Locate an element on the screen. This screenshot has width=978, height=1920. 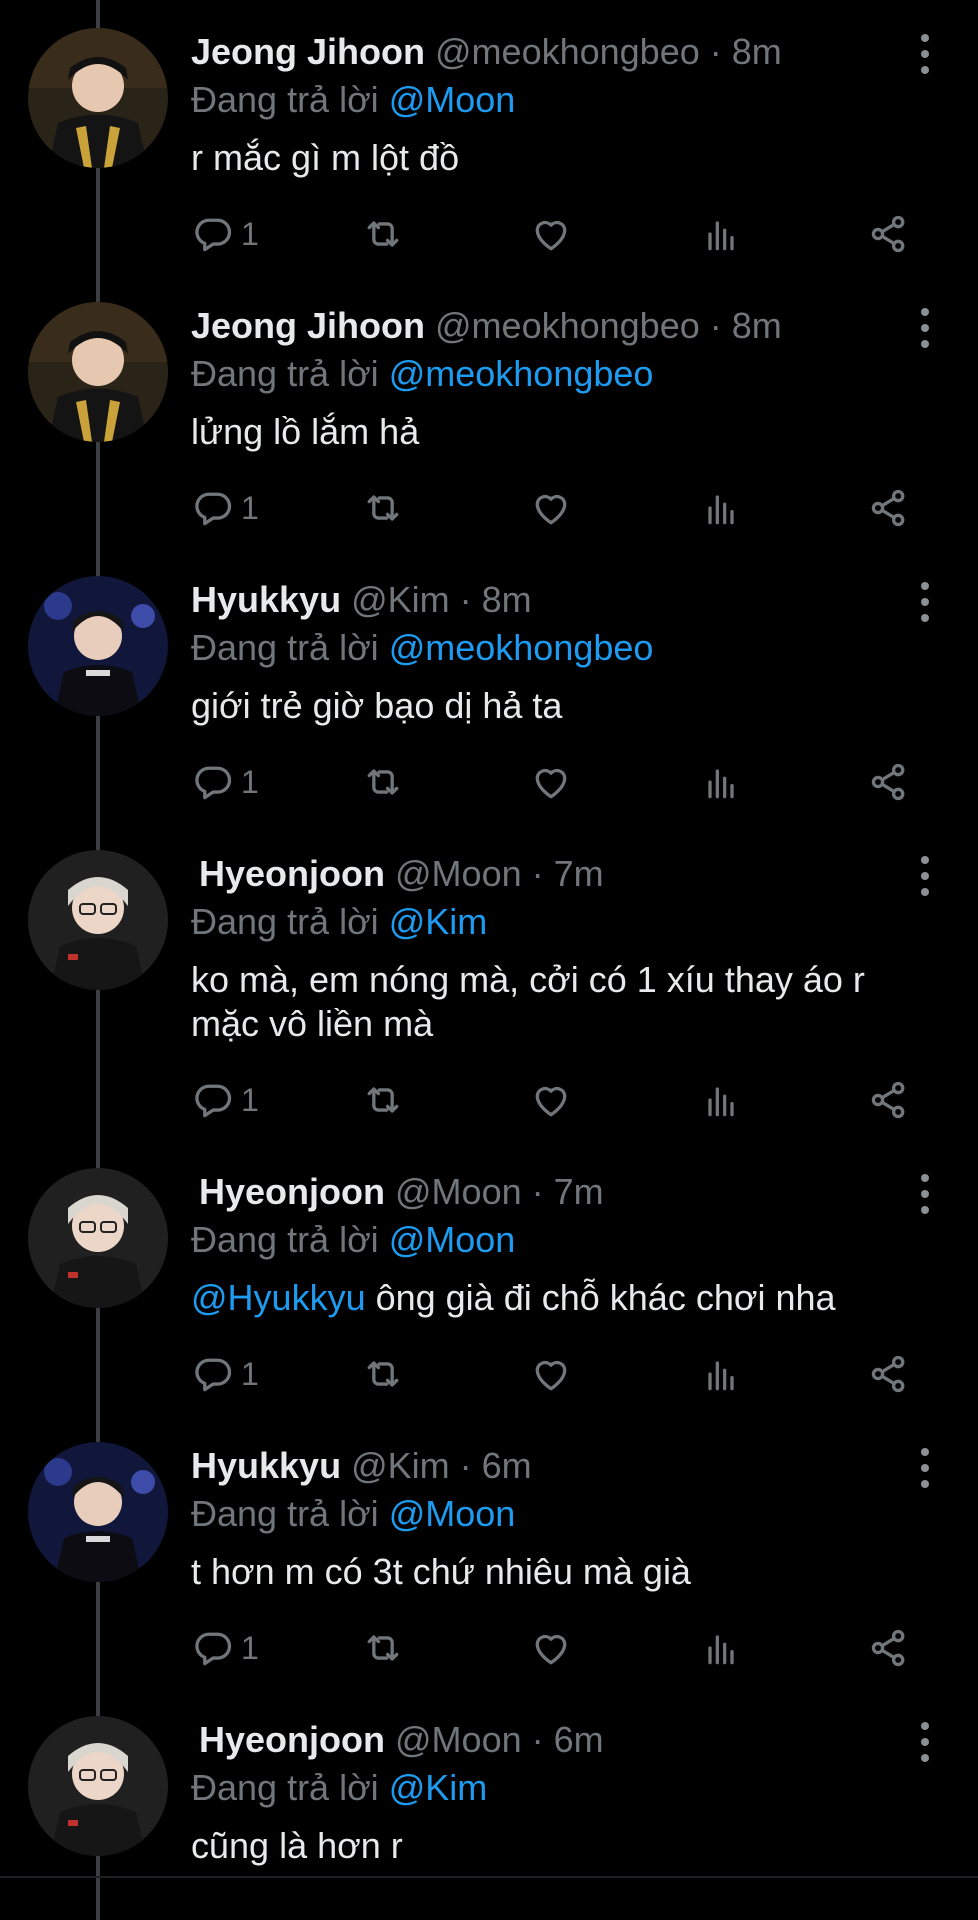
heart-icon is located at coordinates (551, 1649).